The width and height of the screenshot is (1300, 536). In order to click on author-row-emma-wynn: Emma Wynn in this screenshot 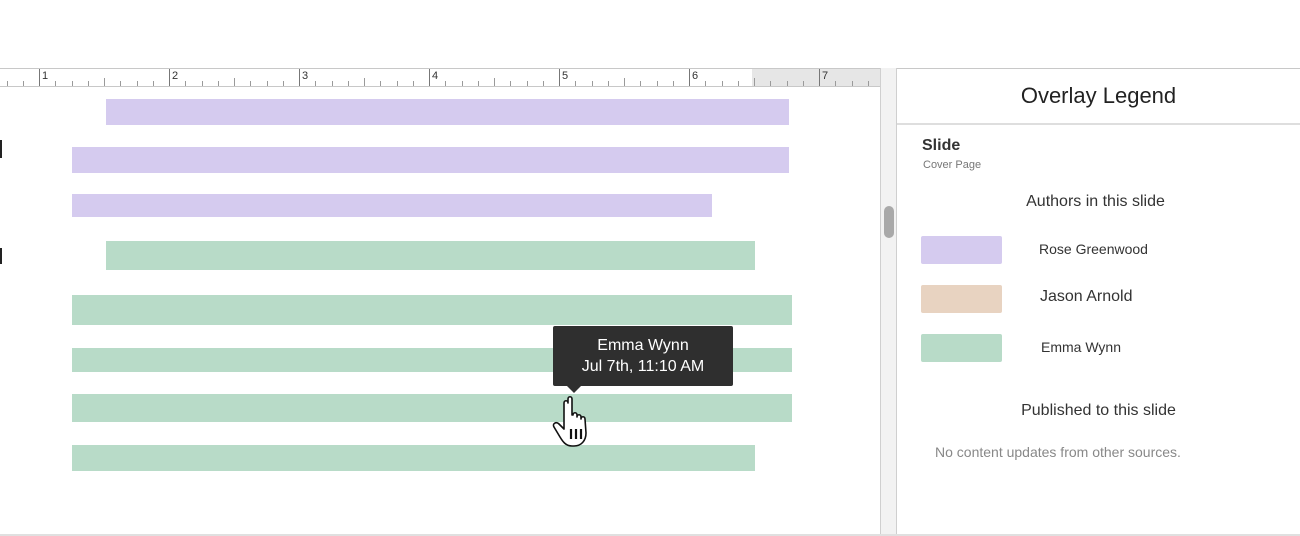, I will do `click(1106, 348)`.